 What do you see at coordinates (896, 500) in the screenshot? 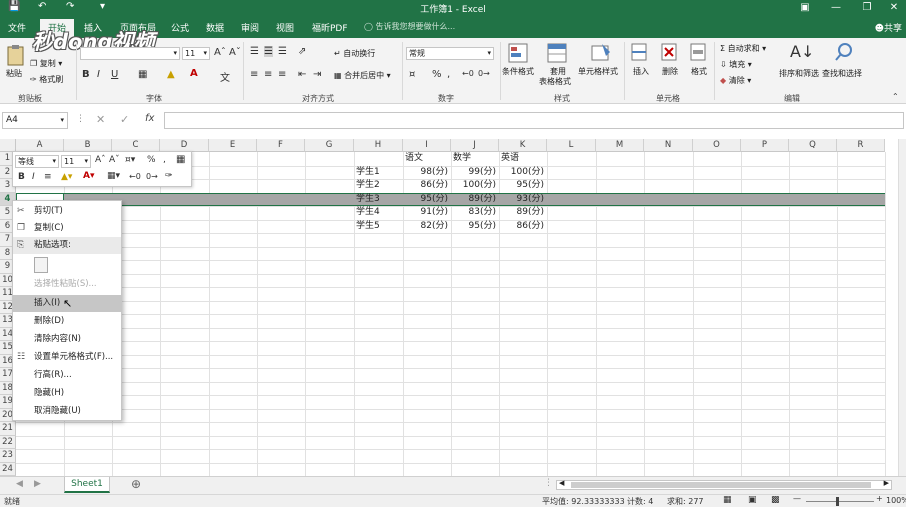
I see `zoom-level: 100%` at bounding box center [896, 500].